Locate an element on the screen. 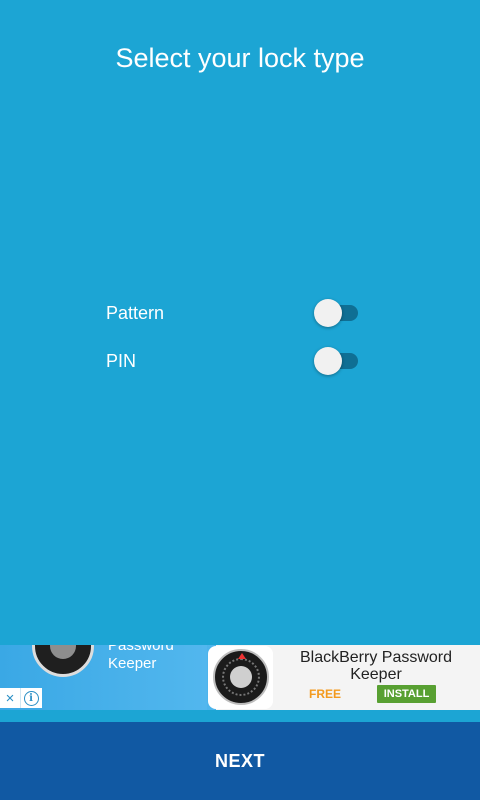  ad-close-icon: × is located at coordinates (10, 698).